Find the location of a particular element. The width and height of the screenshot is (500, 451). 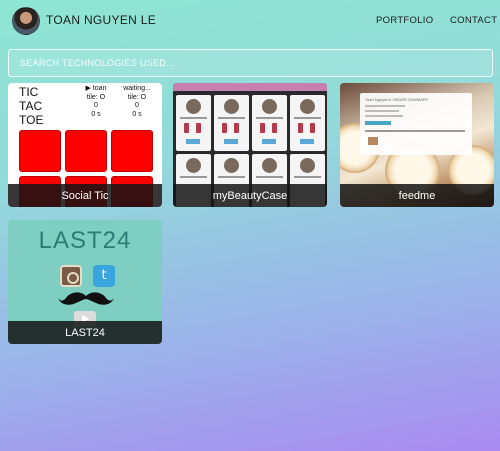

site-title: TOAN NGUYEN LE is located at coordinates (101, 20).